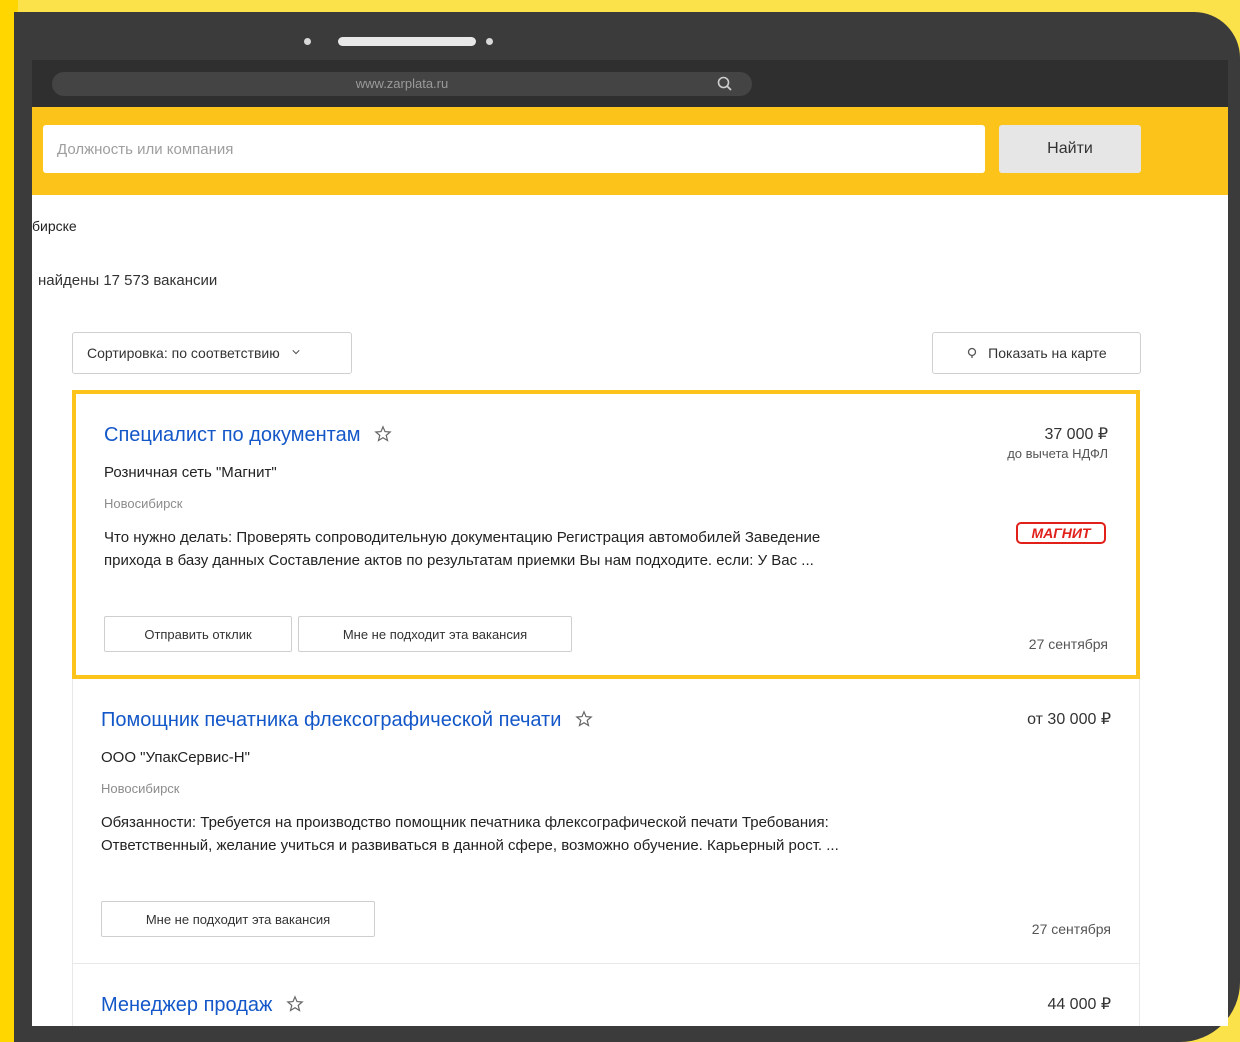 This screenshot has width=1240, height=1042. I want to click on company-logo-text: МАГНИТ, so click(1061, 533).